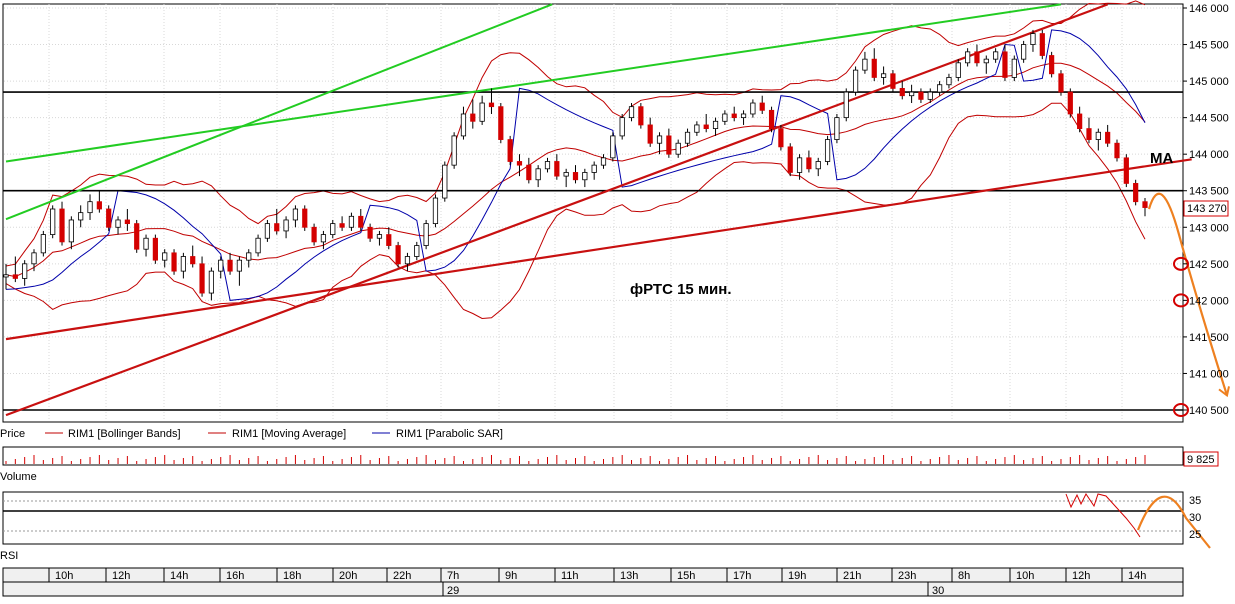  Describe the element at coordinates (453, 576) in the screenshot. I see `time-tick-label: 7h` at that location.